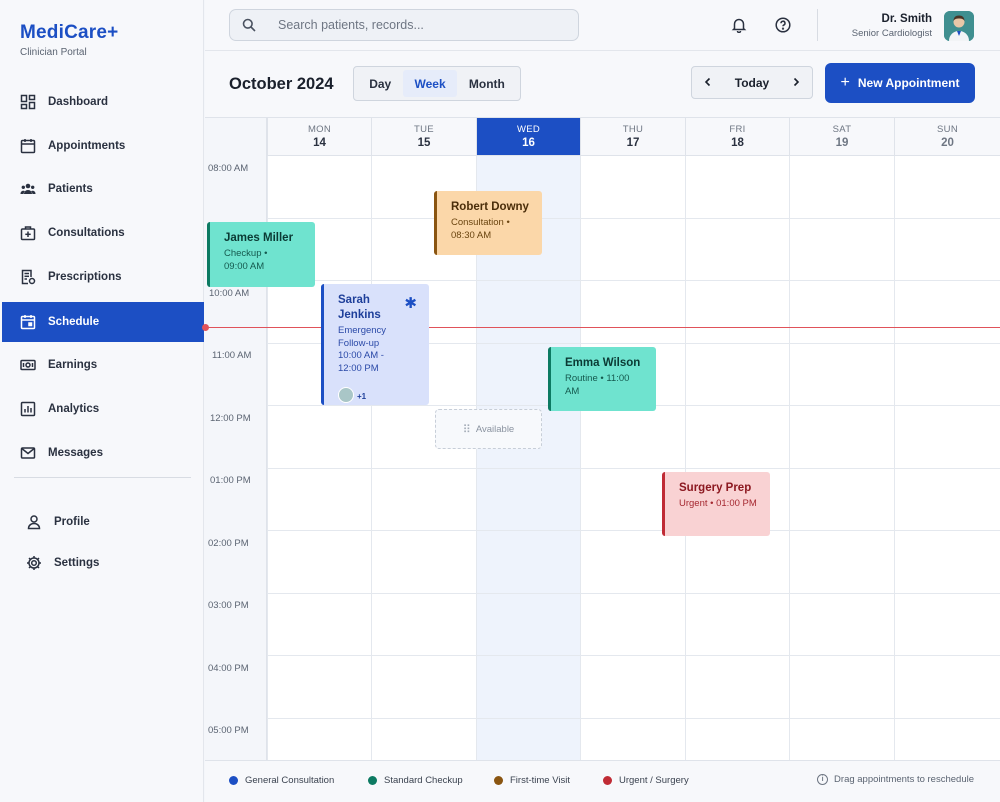  Describe the element at coordinates (74, 409) in the screenshot. I see `sidebar-item-label: Analytics` at that location.